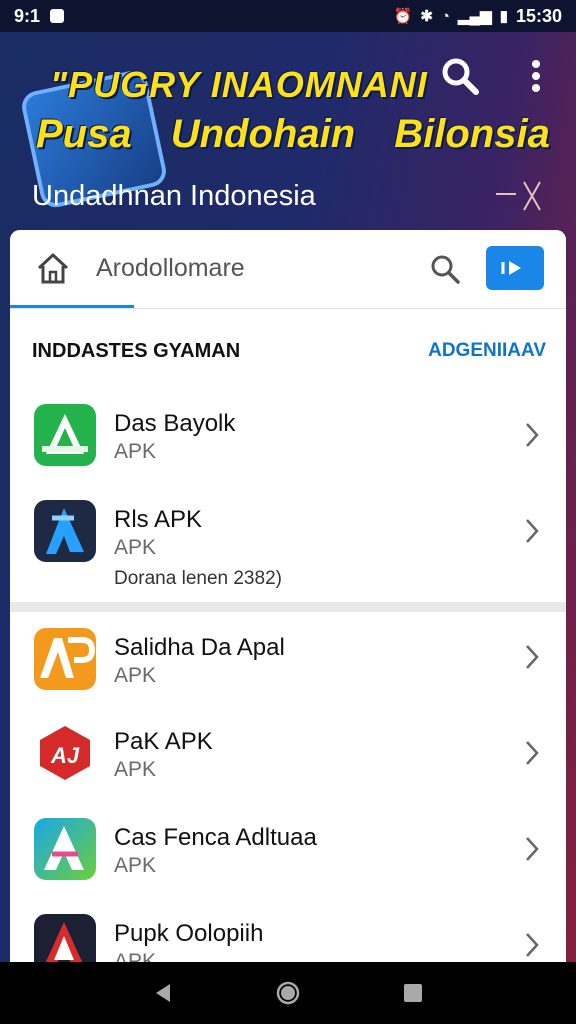 Image resolution: width=576 pixels, height=1024 pixels. I want to click on signal-icon: ▂▄▆, so click(474, 16).